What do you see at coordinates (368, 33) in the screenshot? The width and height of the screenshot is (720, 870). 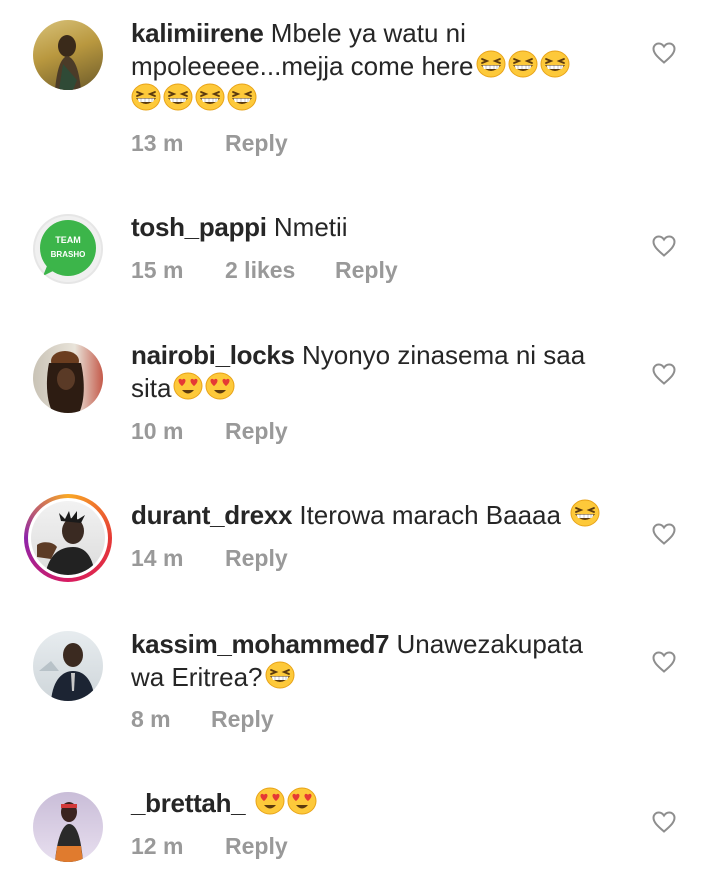 I see `comment-body: Mbele ya watu ni` at bounding box center [368, 33].